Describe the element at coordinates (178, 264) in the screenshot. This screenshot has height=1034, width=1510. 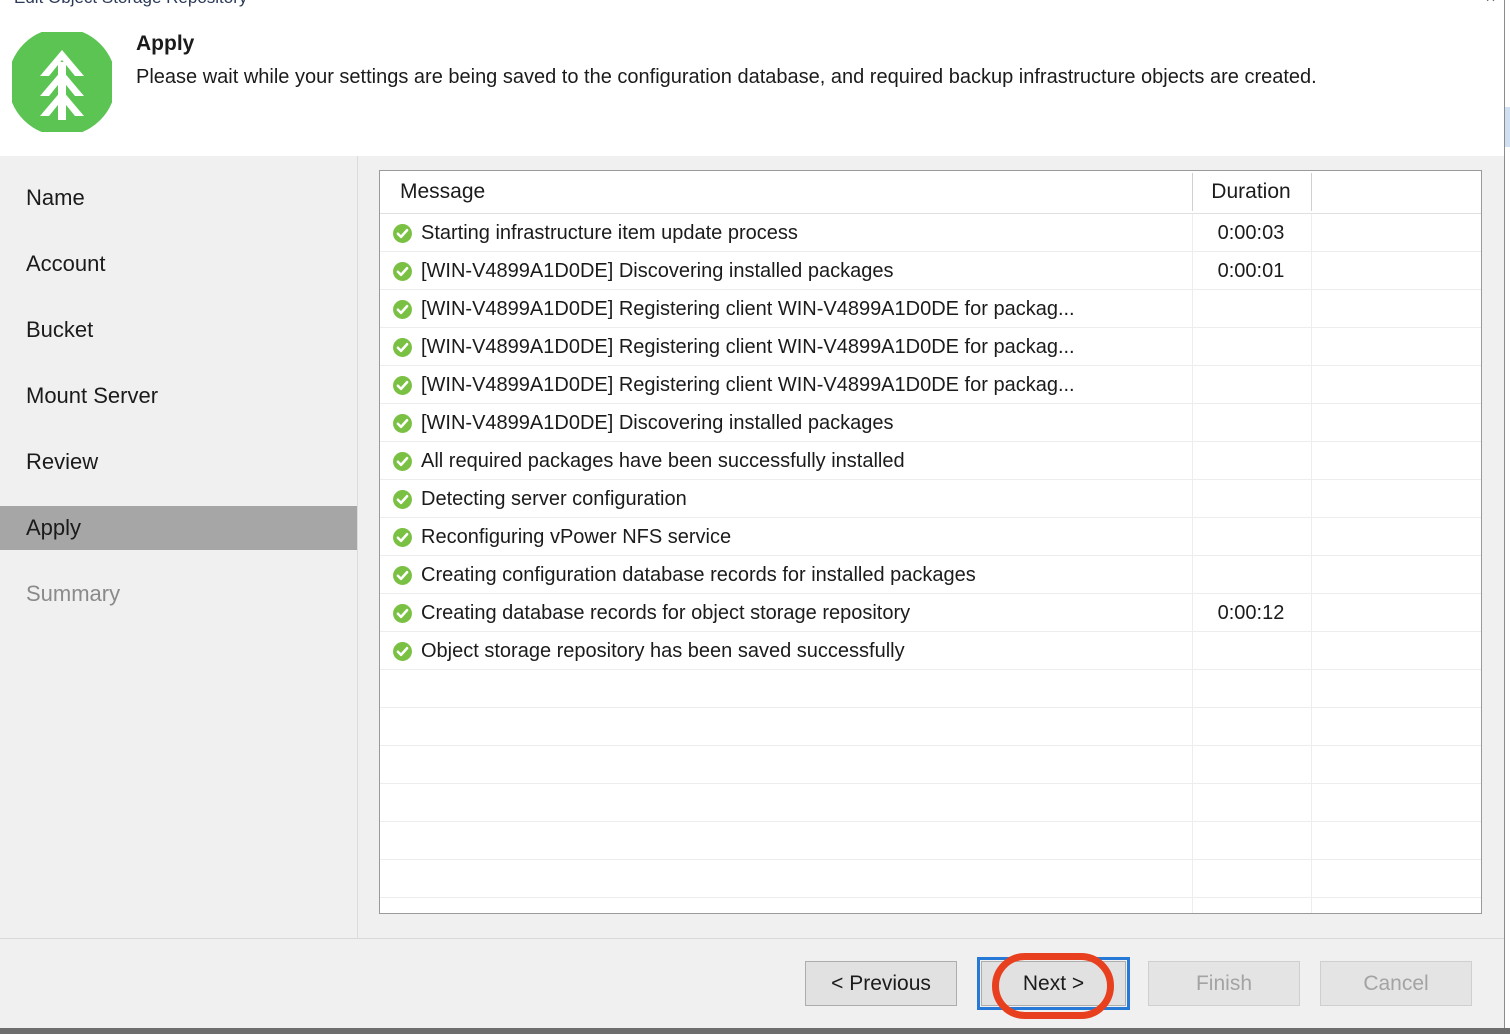
I see `sidebar-item-account: Account` at that location.